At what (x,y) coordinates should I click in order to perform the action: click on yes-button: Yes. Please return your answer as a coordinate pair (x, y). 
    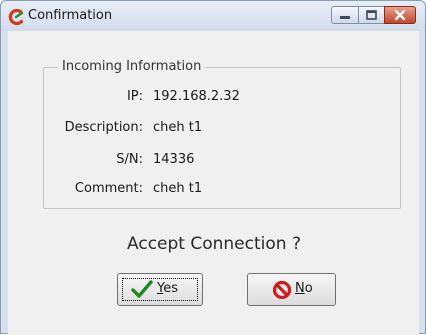
    Looking at the image, I should click on (160, 289).